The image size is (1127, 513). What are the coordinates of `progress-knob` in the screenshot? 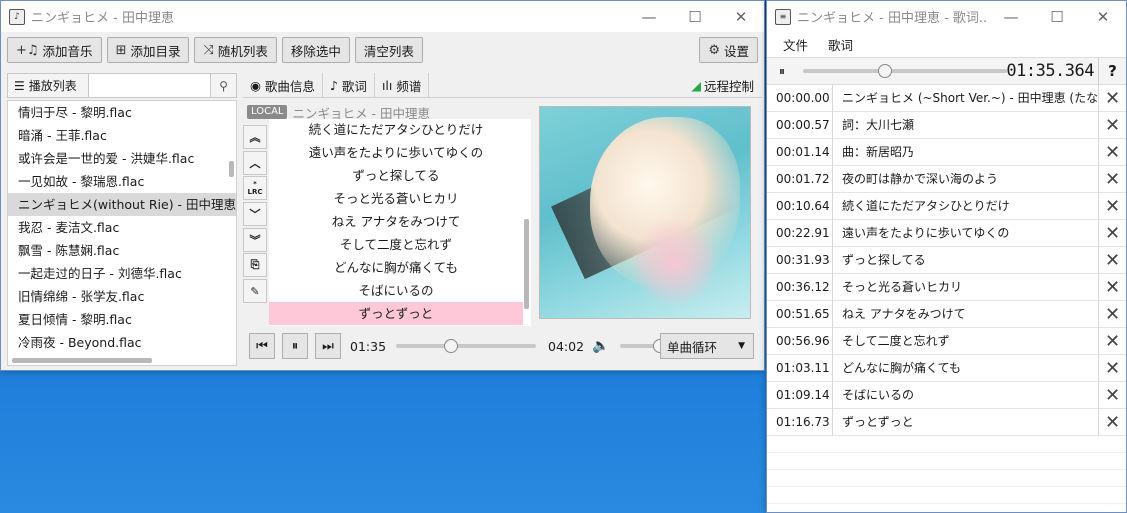 It's located at (450, 346).